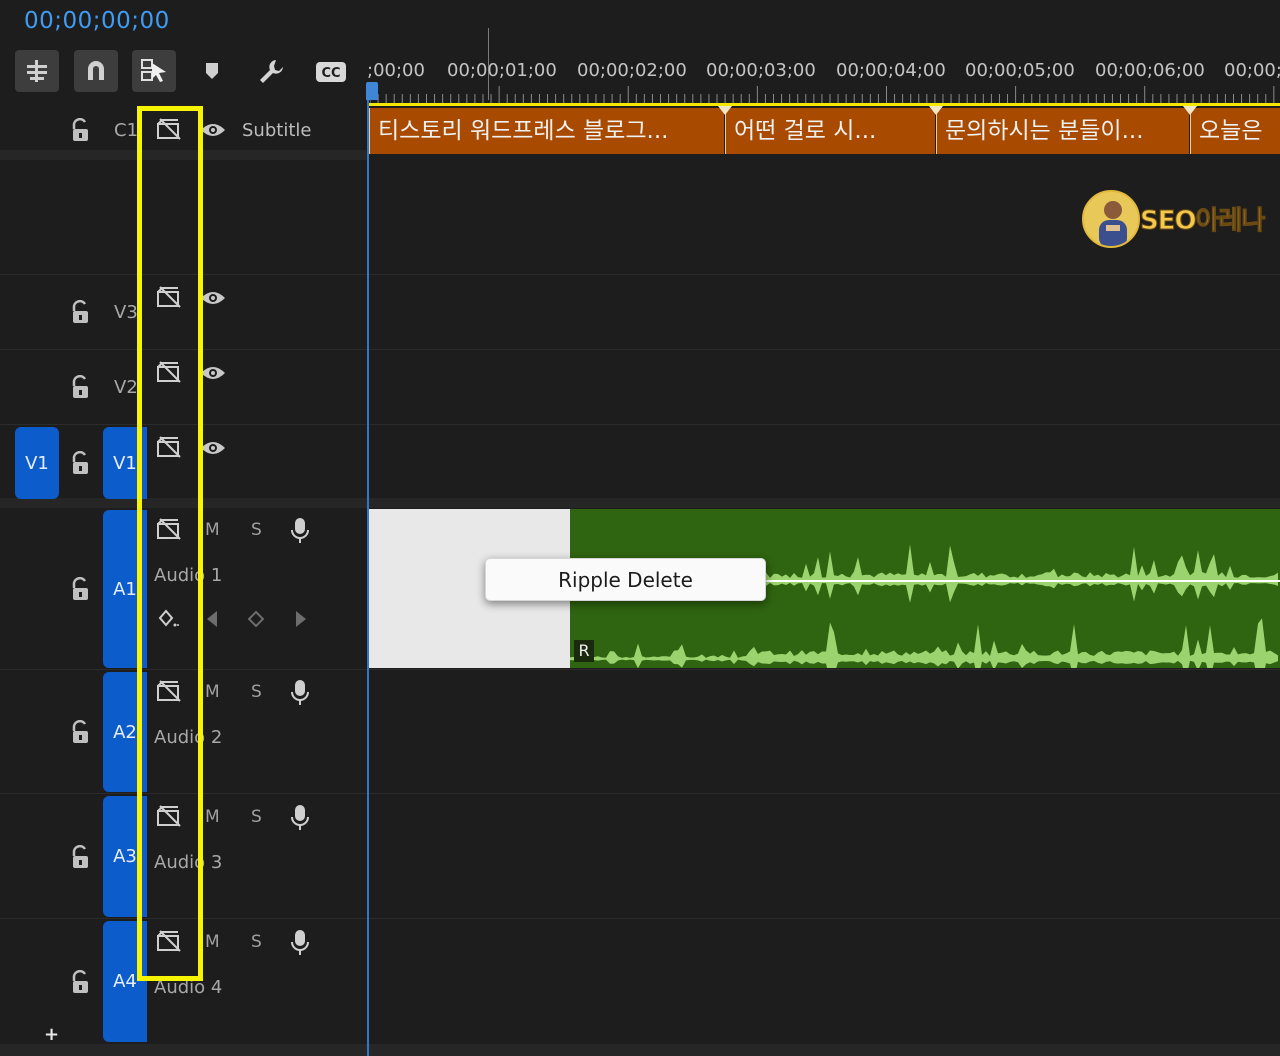 The height and width of the screenshot is (1056, 1280). Describe the element at coordinates (51, 1034) in the screenshot. I see `add-track-button: +` at that location.